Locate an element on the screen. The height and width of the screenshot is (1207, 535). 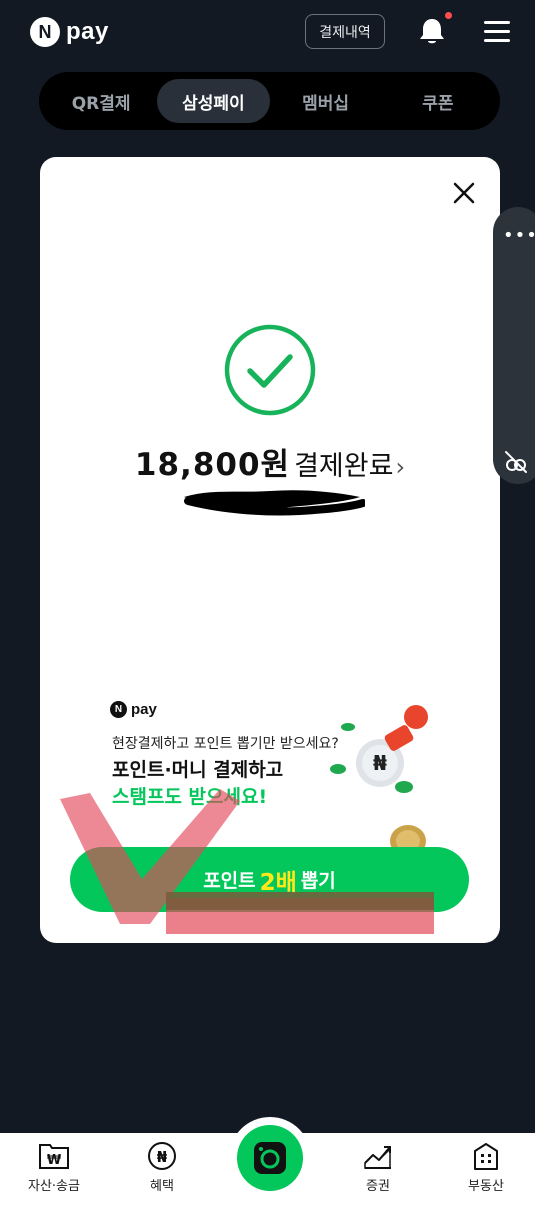
payment-summary: 18,800원 결제완료› is located at coordinates (270, 461).